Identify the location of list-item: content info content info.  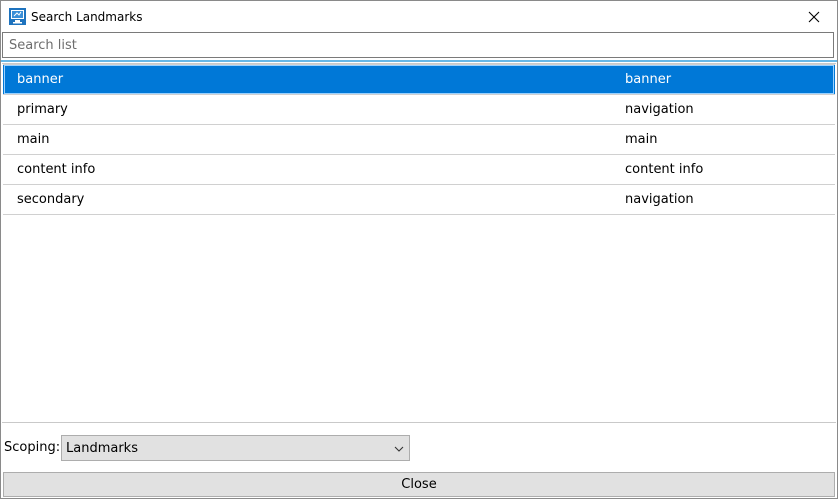
(419, 170).